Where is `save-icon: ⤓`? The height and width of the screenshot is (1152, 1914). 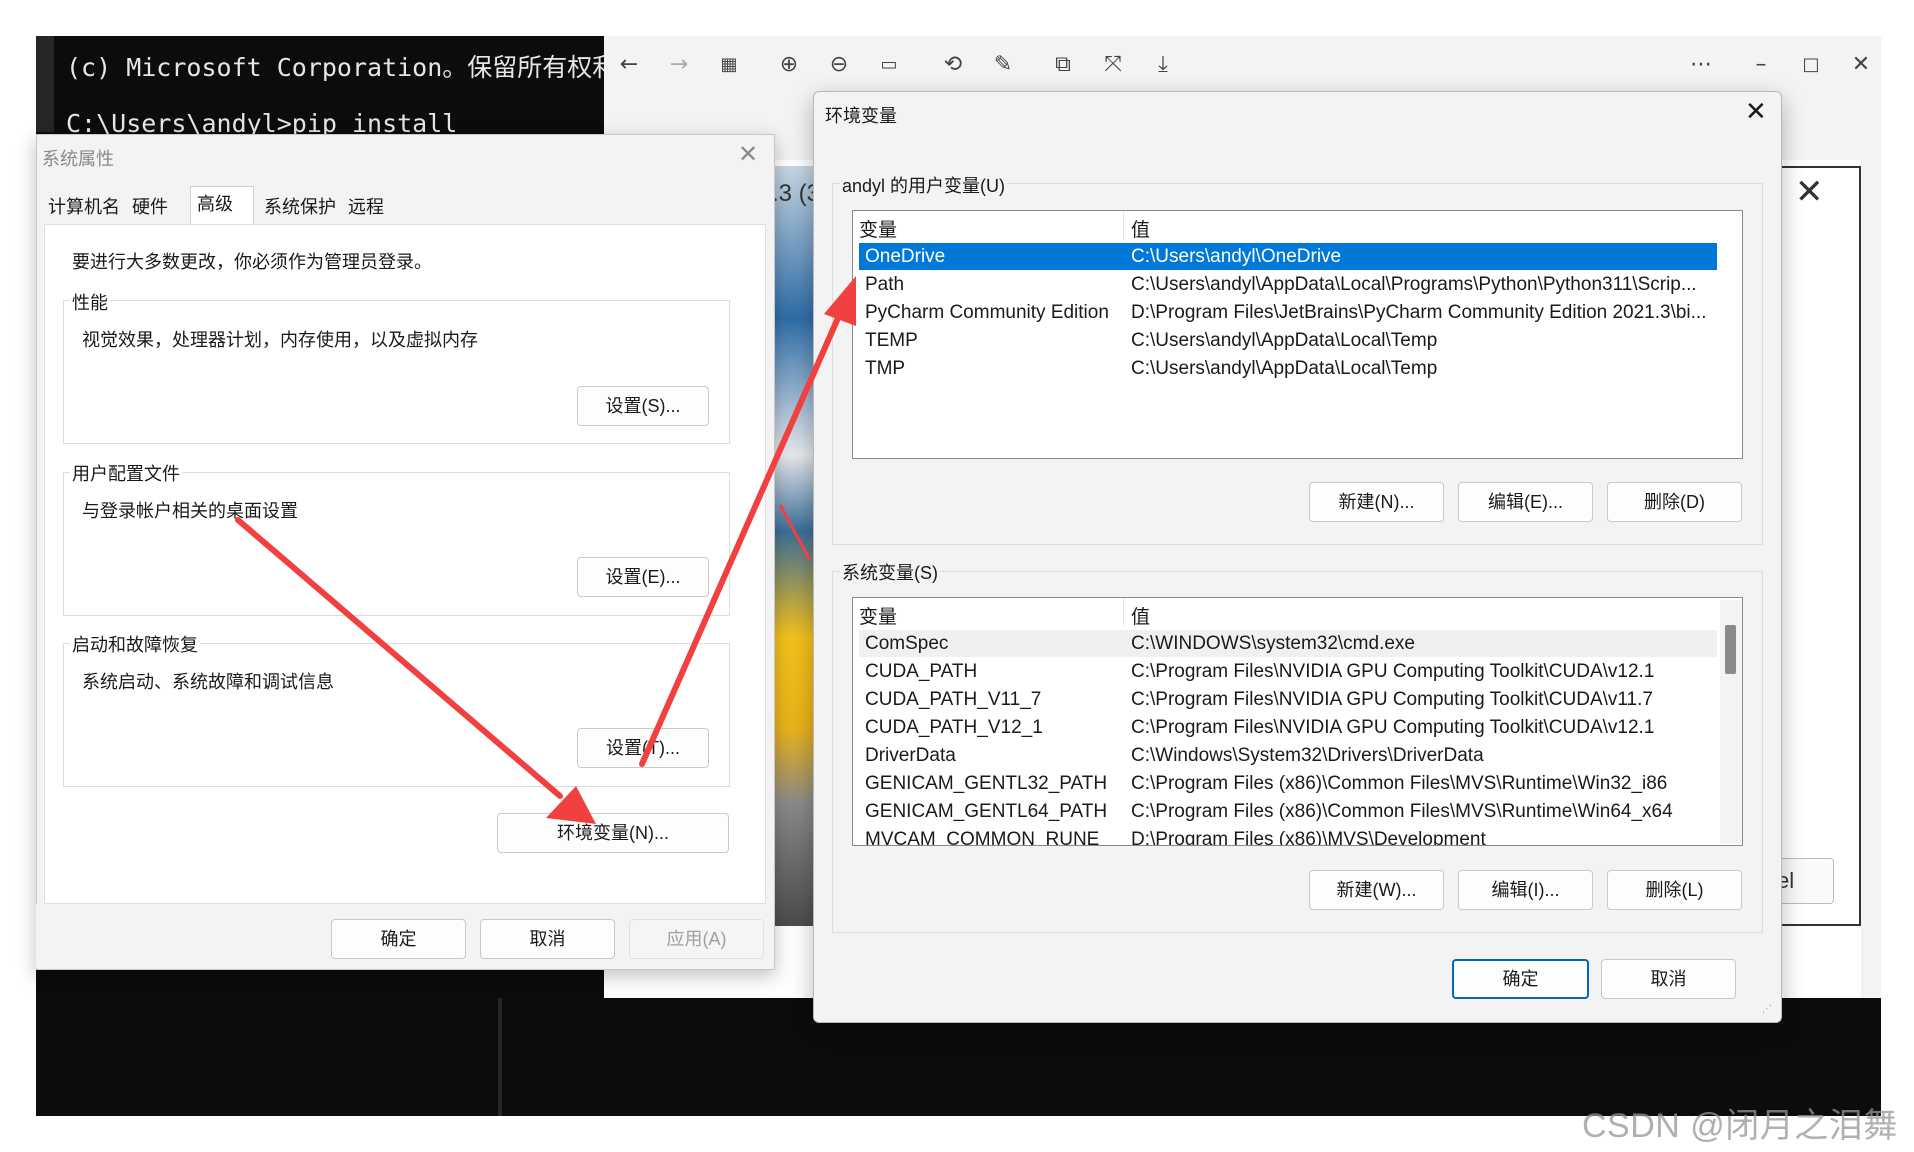 save-icon: ⤓ is located at coordinates (1163, 65).